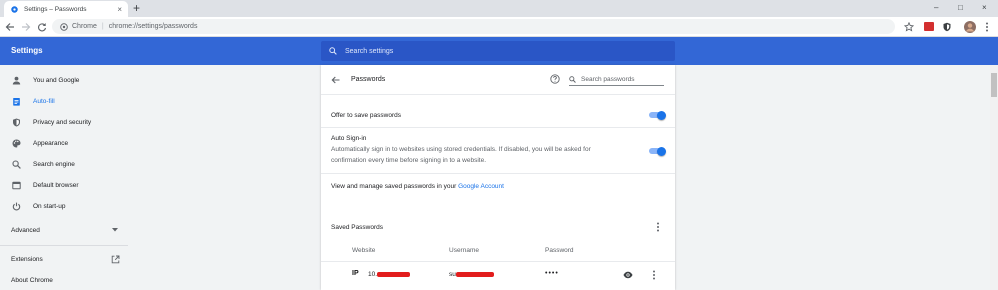  What do you see at coordinates (452, 274) in the screenshot?
I see `username-prefix: su` at bounding box center [452, 274].